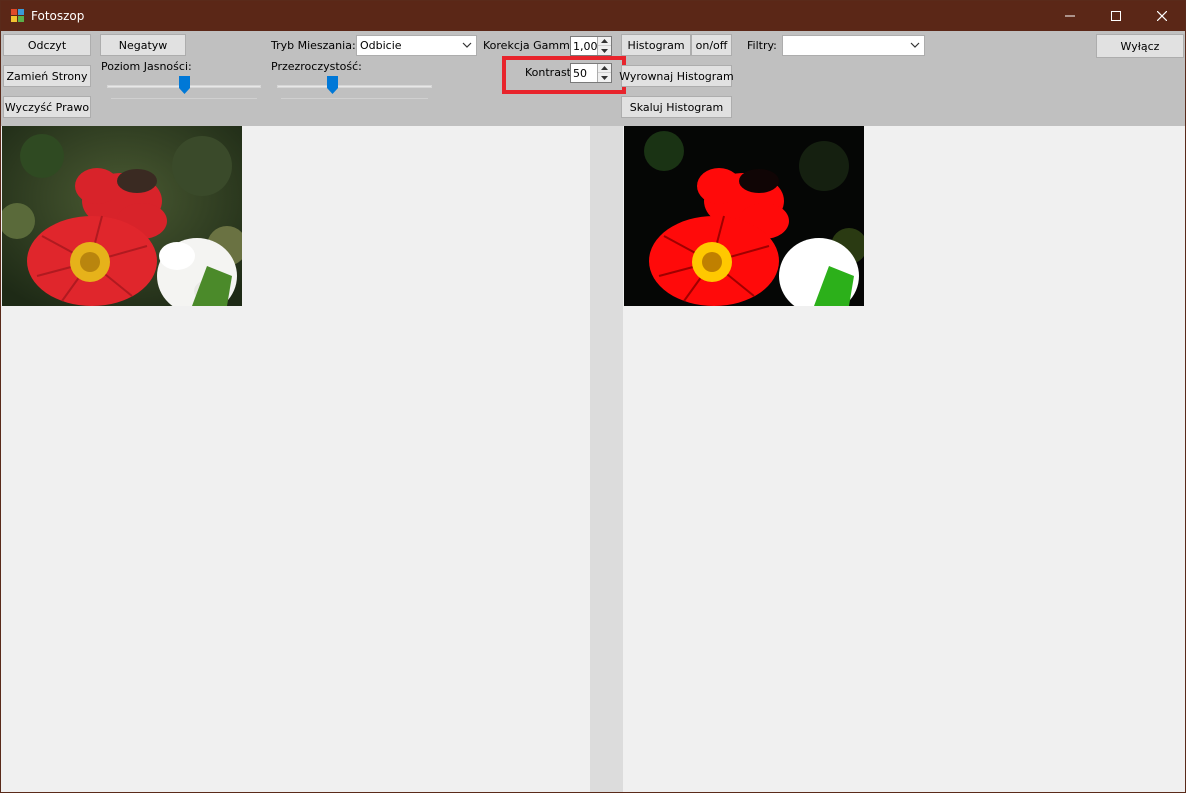  Describe the element at coordinates (316, 66) in the screenshot. I see `opacity-label: Przezroczystość:` at that location.